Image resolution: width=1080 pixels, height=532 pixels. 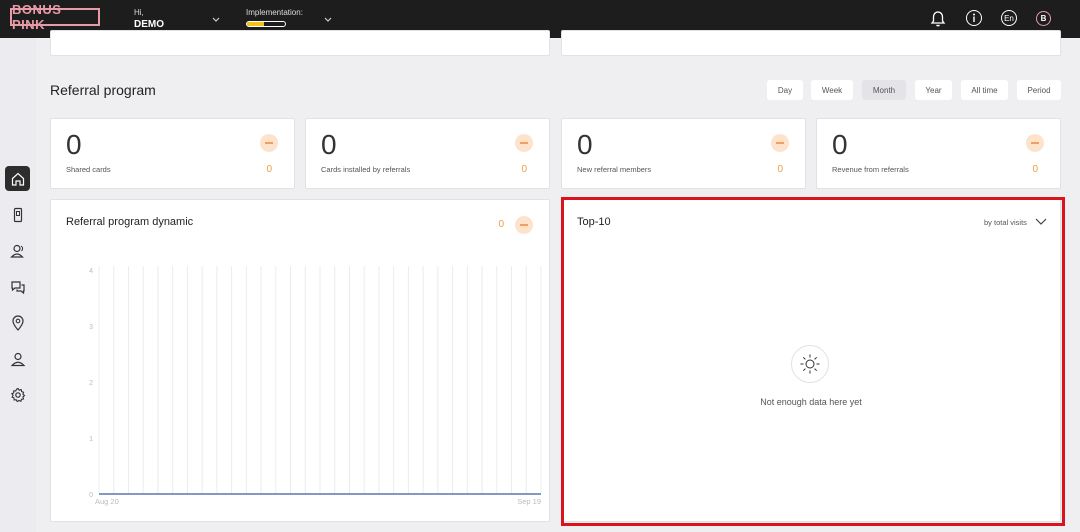 What do you see at coordinates (884, 90) in the screenshot?
I see `period-button-month: Month` at bounding box center [884, 90].